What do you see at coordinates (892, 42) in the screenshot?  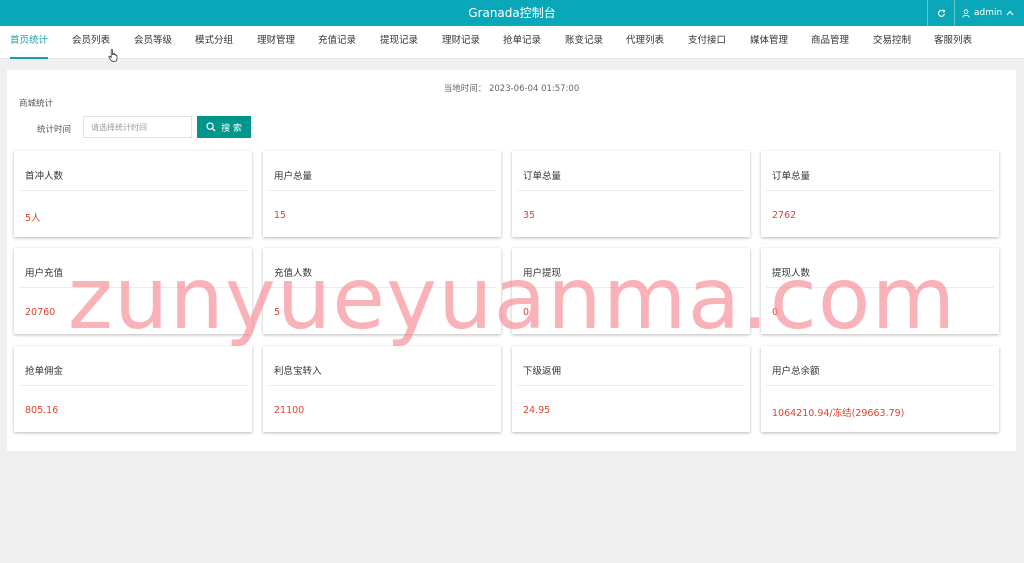 I see `tab-trade-control: 交易控制` at bounding box center [892, 42].